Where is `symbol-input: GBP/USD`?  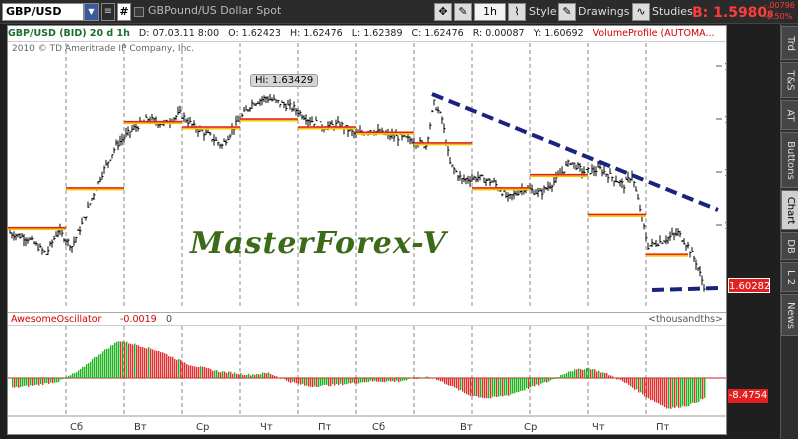
symbol-input: GBP/USD is located at coordinates (43, 12).